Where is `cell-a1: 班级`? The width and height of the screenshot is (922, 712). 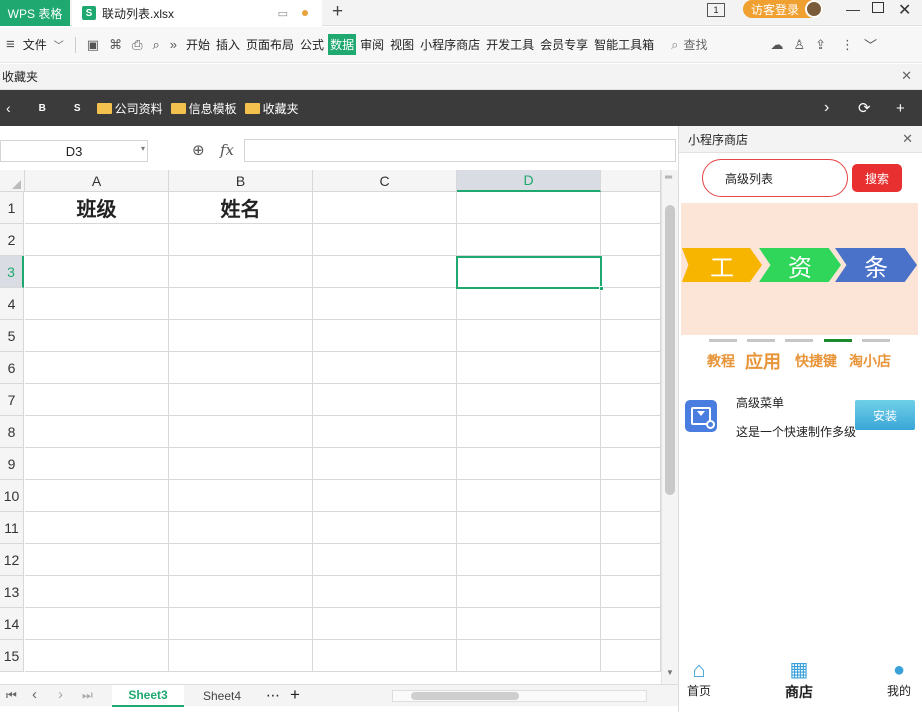 cell-a1: 班级 is located at coordinates (97, 208).